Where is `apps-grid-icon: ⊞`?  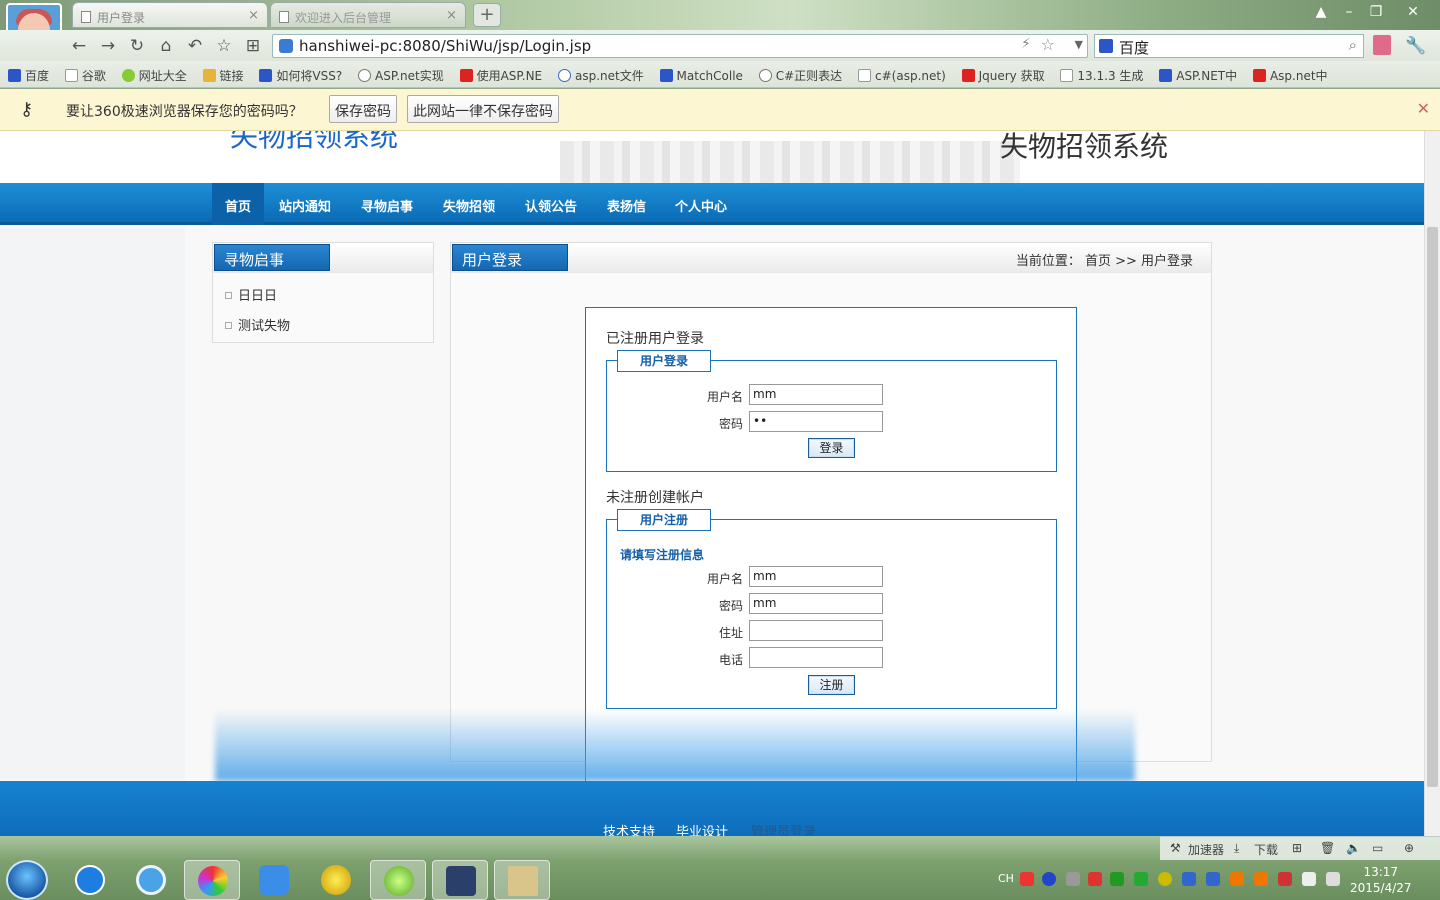
apps-grid-icon: ⊞ is located at coordinates (253, 46).